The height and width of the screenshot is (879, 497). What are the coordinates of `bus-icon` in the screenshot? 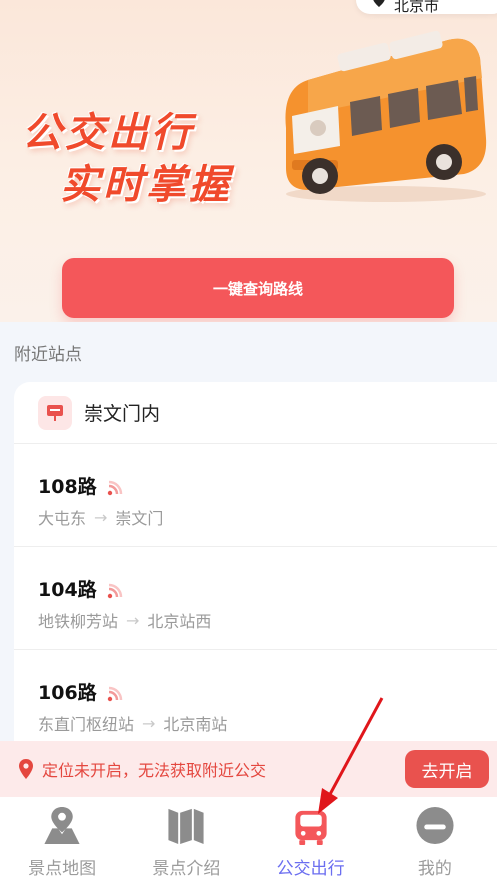 It's located at (311, 828).